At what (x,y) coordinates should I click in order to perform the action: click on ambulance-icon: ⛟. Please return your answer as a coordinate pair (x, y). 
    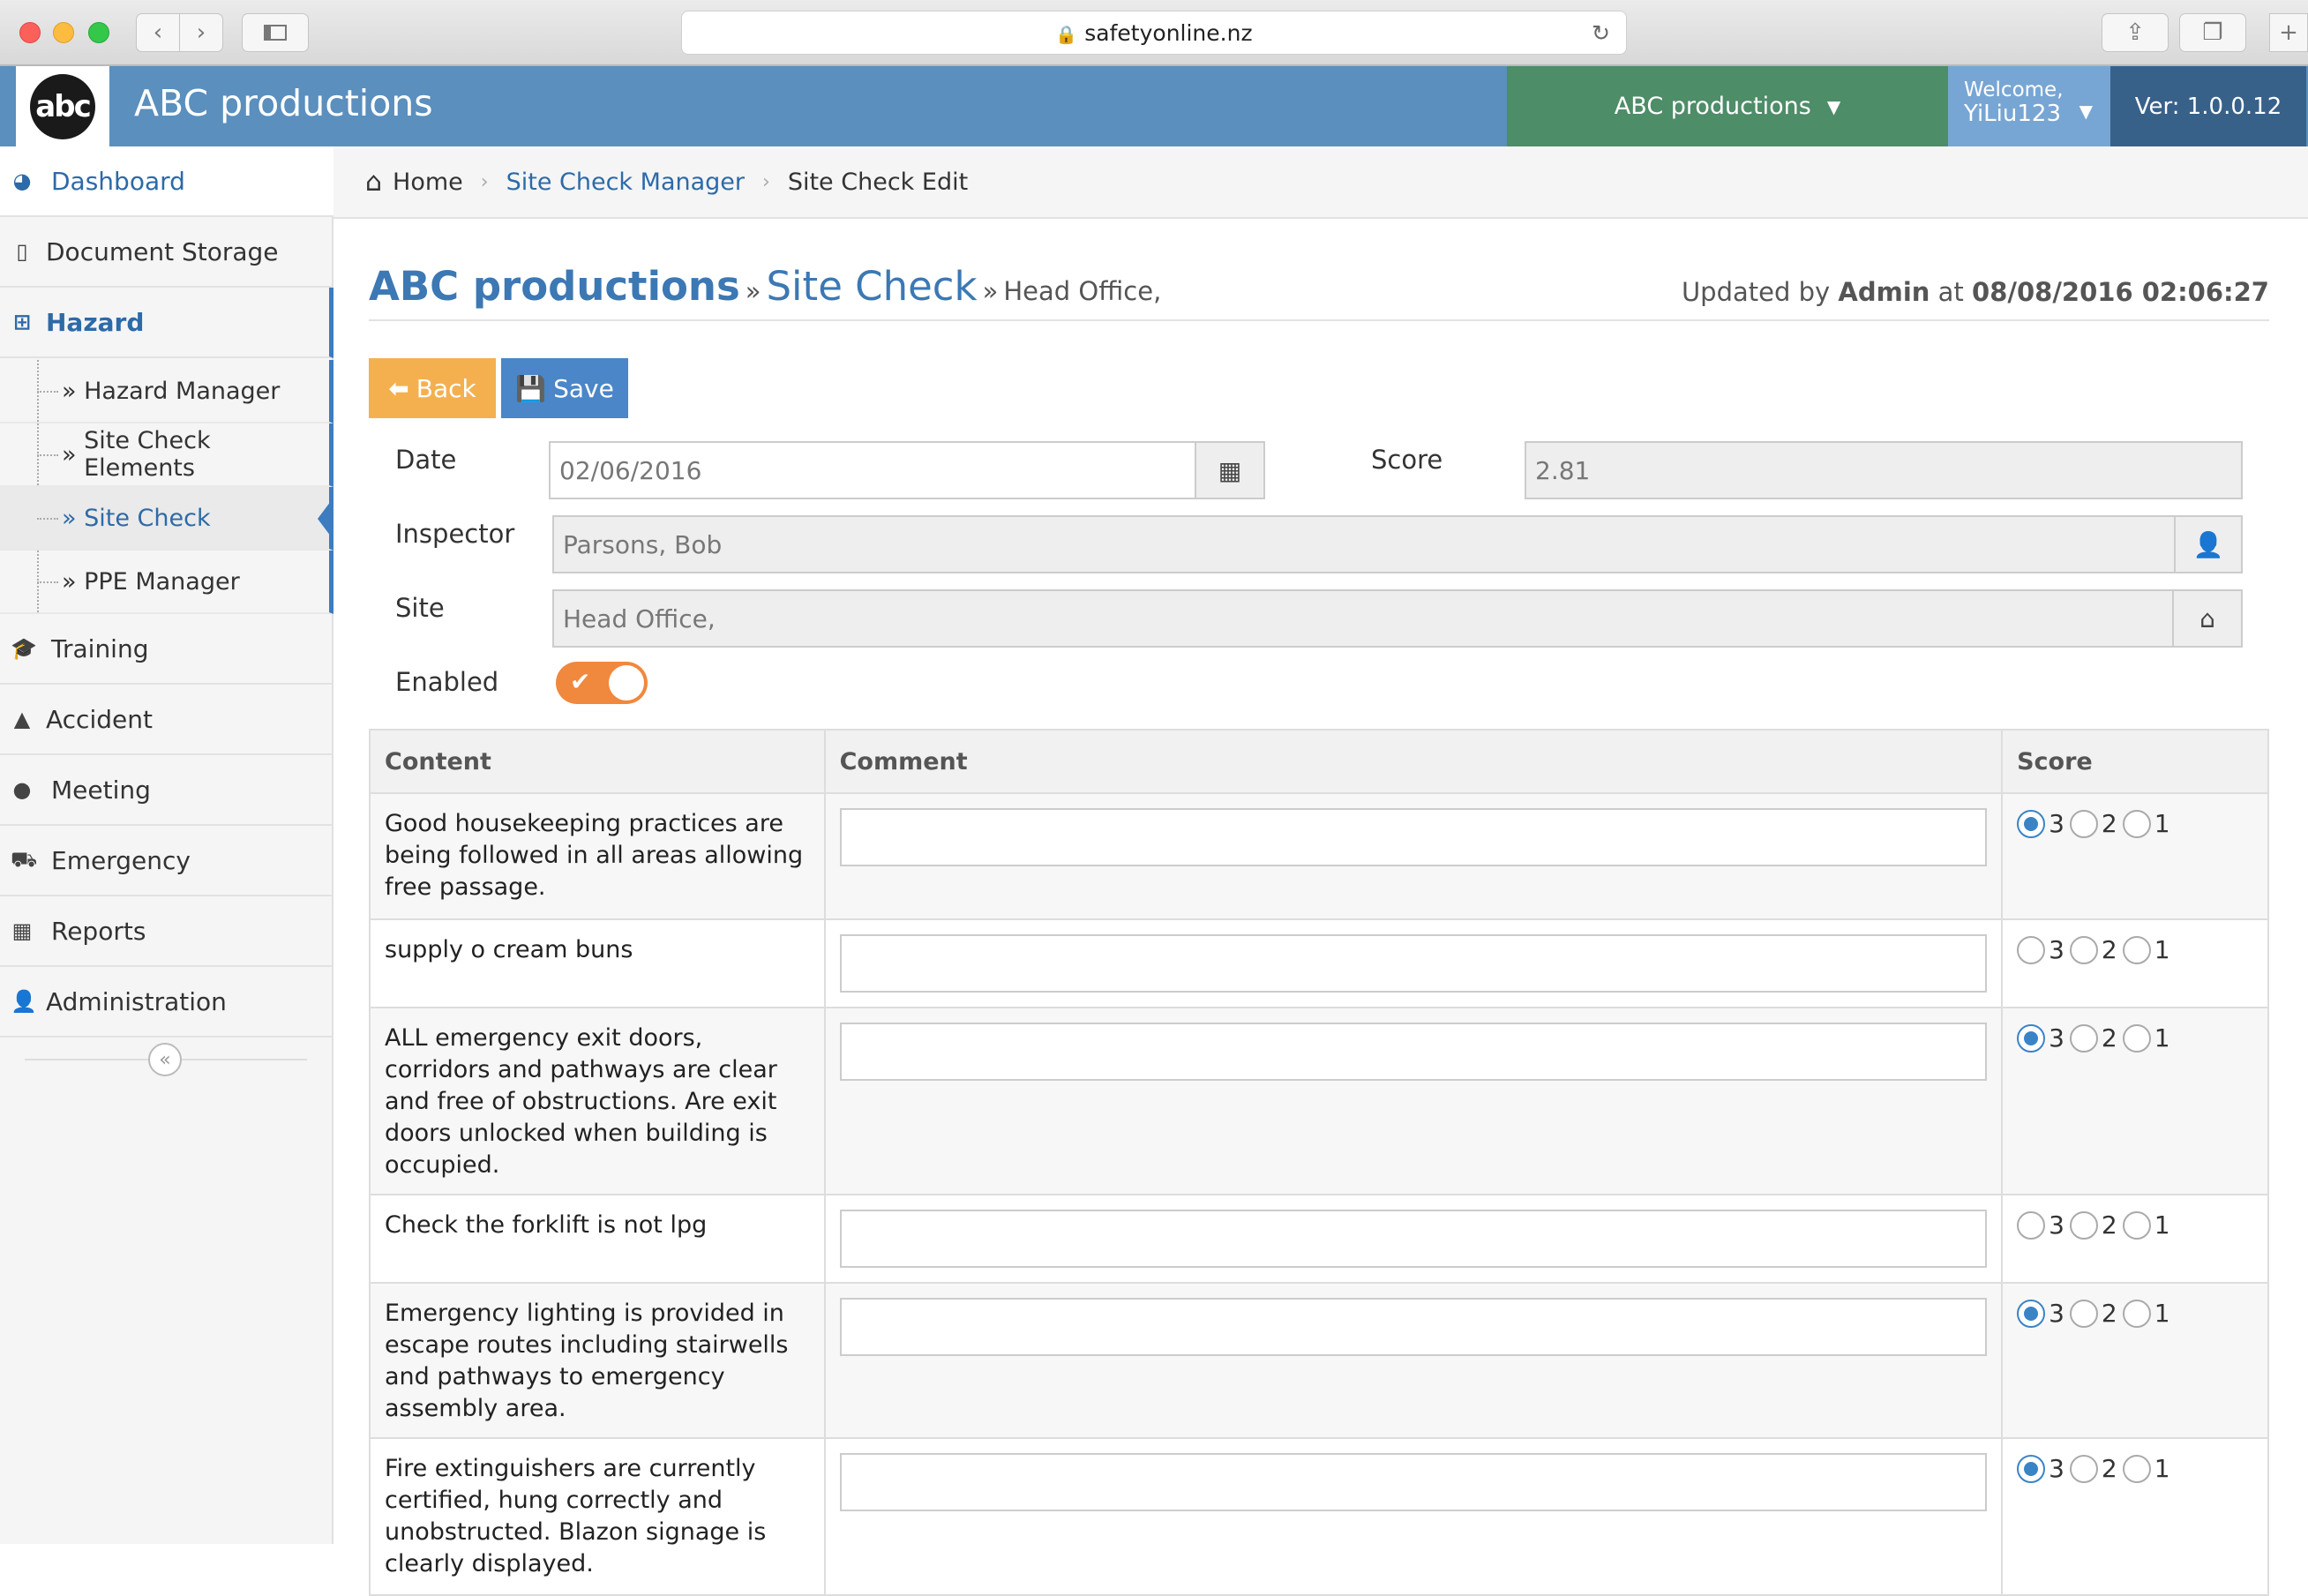
    Looking at the image, I should click on (24, 859).